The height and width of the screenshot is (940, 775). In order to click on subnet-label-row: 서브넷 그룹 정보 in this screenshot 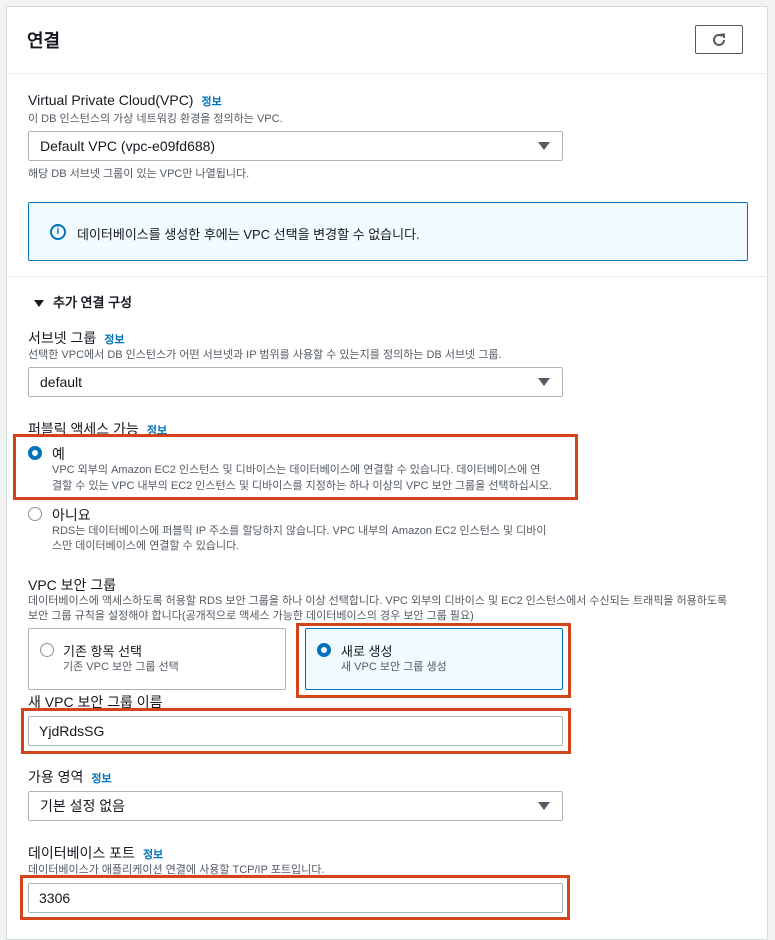, I will do `click(76, 338)`.